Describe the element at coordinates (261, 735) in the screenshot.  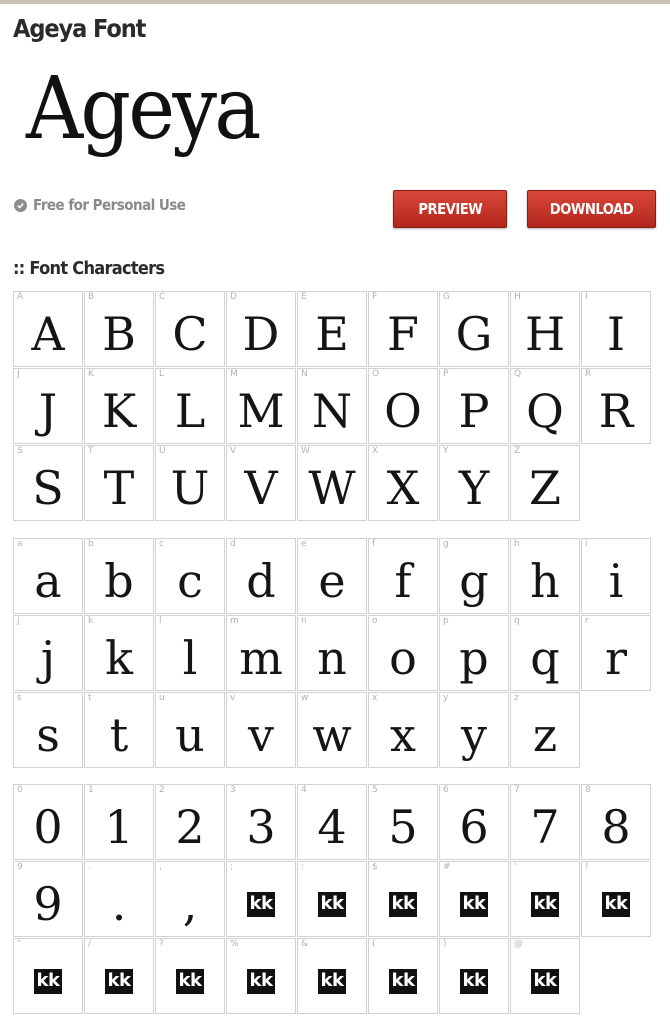
I see `character-glyph: v` at that location.